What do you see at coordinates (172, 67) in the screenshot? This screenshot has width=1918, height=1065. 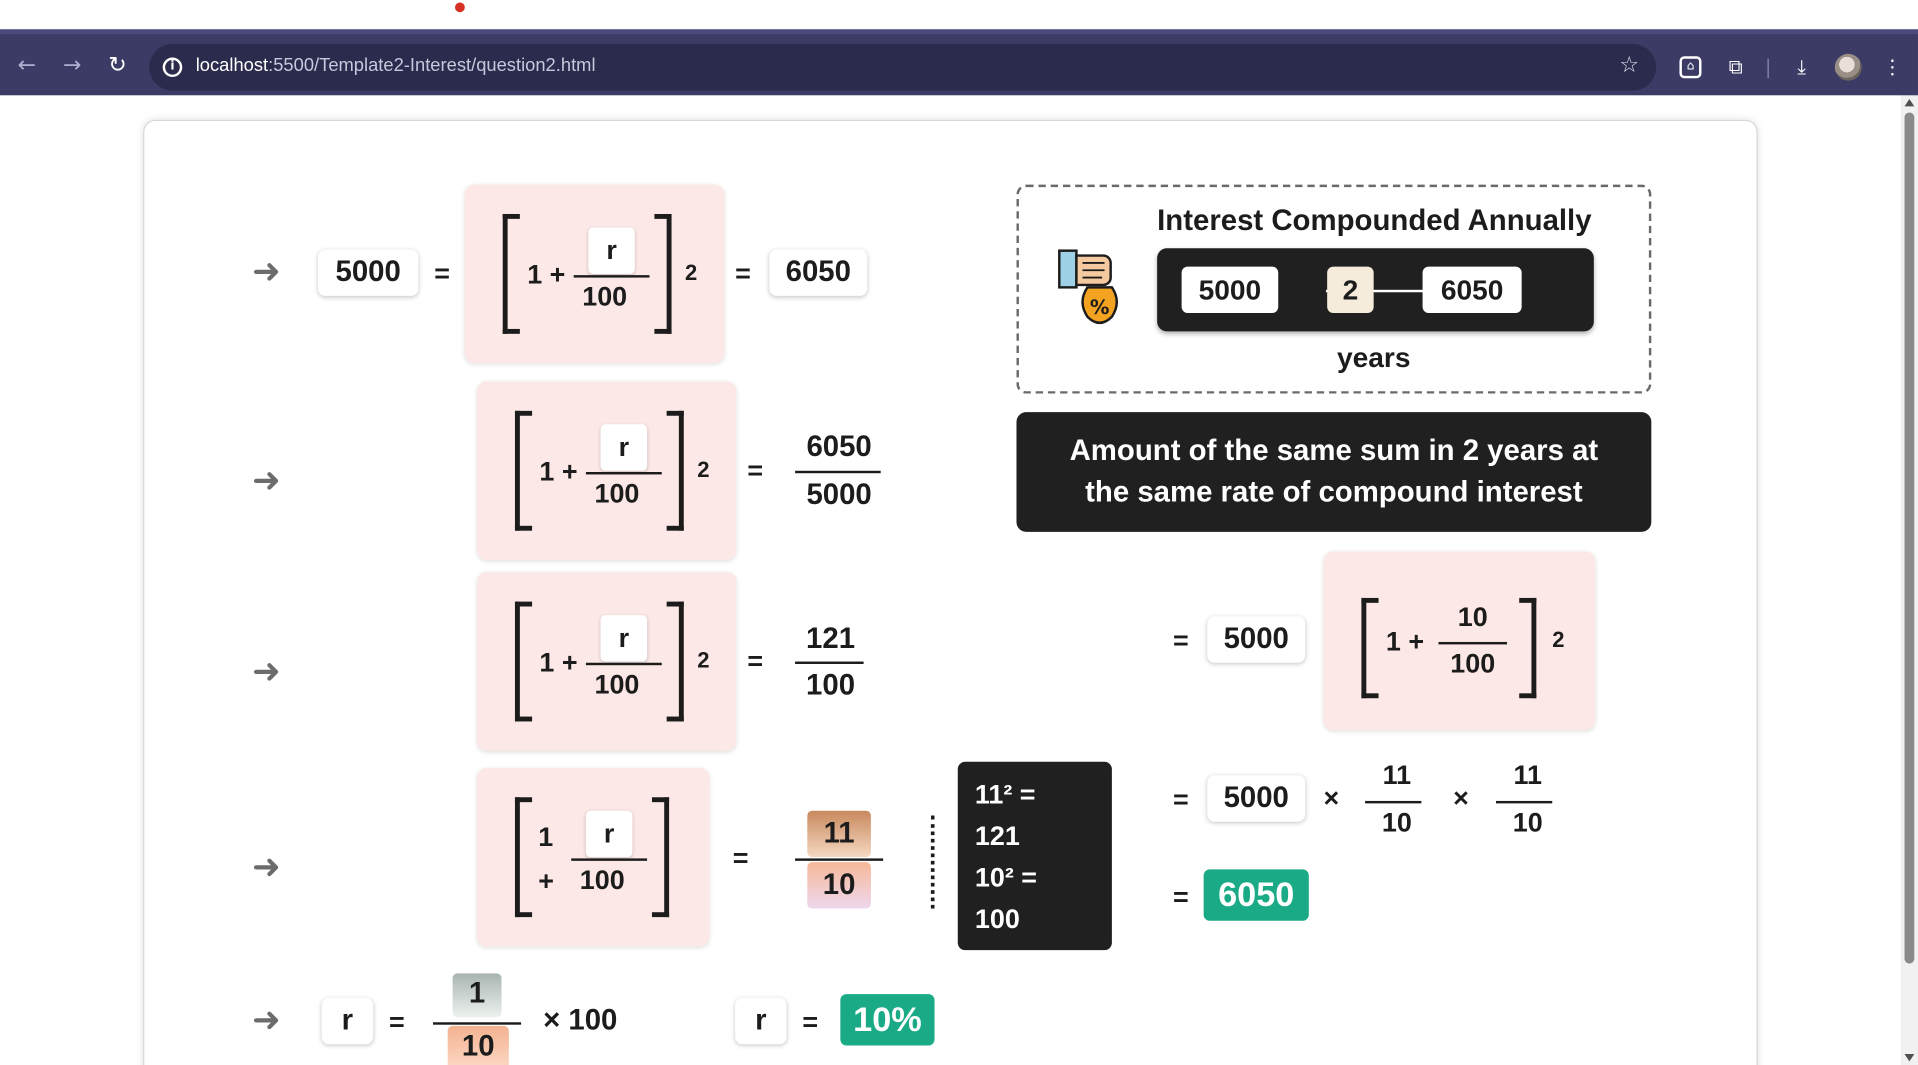 I see `site-info-icon: i` at bounding box center [172, 67].